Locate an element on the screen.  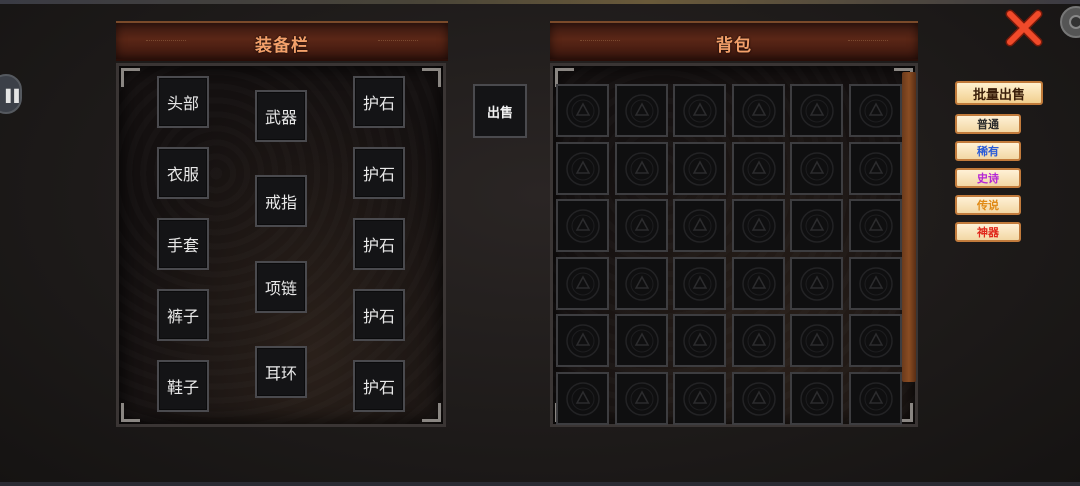
slot-amulet-5: 护石 is located at coordinates (379, 386).